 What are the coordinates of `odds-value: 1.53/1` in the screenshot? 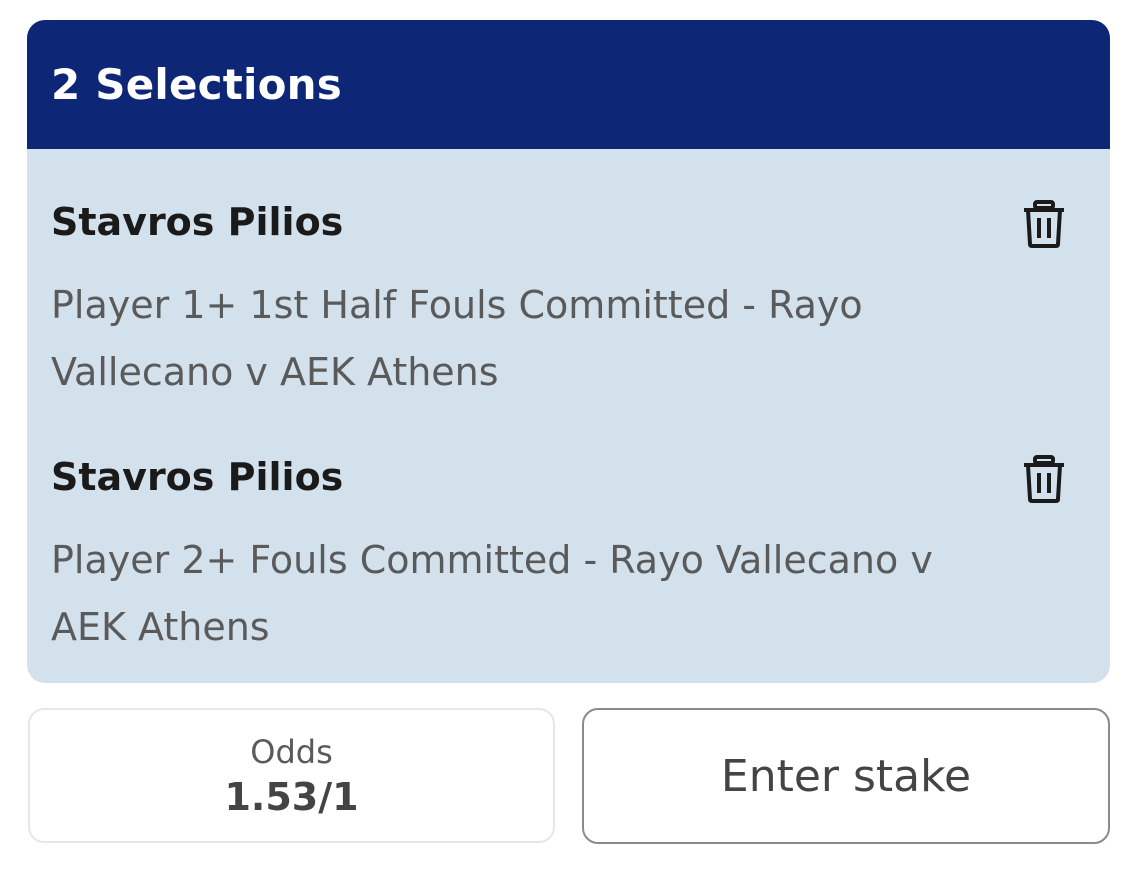 It's located at (291, 797).